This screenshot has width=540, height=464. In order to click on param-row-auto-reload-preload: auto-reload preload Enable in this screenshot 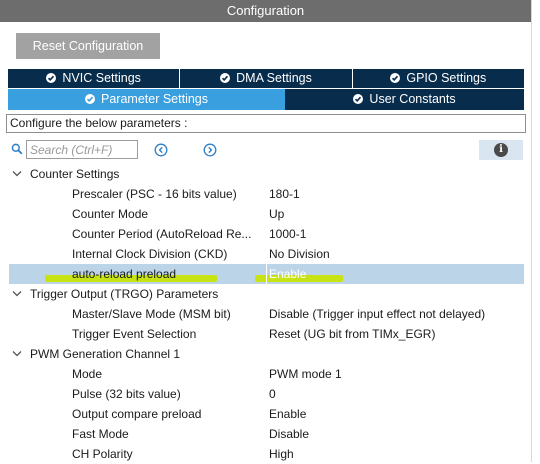, I will do `click(266, 274)`.